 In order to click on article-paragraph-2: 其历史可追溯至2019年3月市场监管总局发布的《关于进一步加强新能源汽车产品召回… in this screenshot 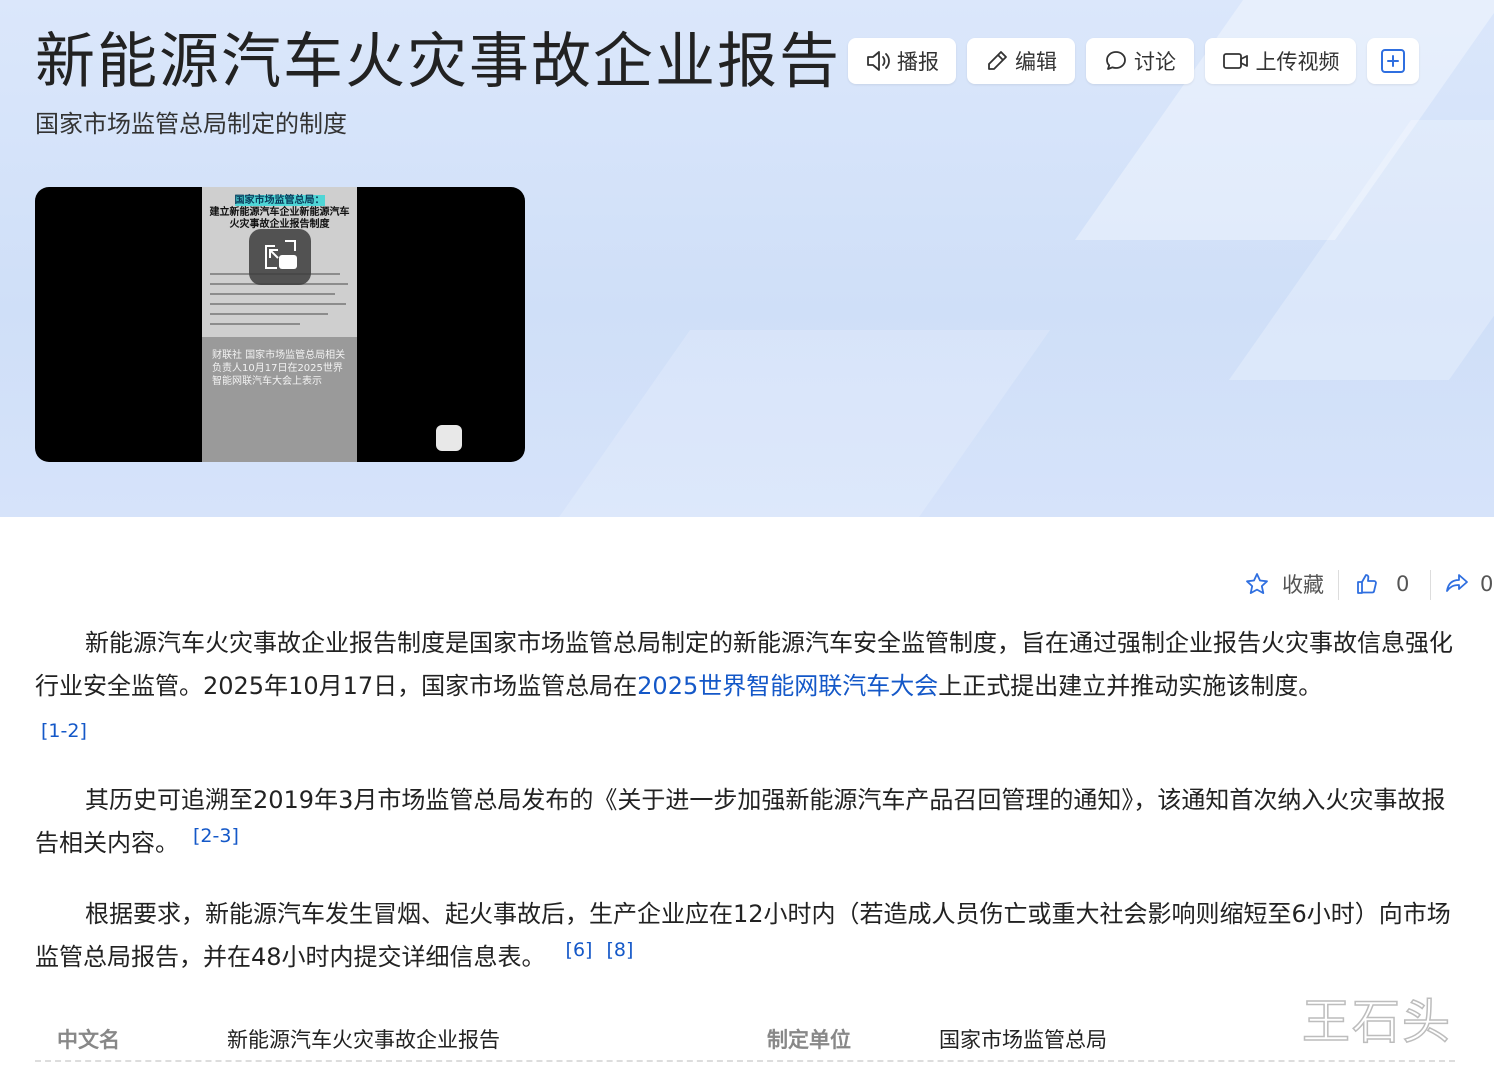, I will do `click(740, 821)`.